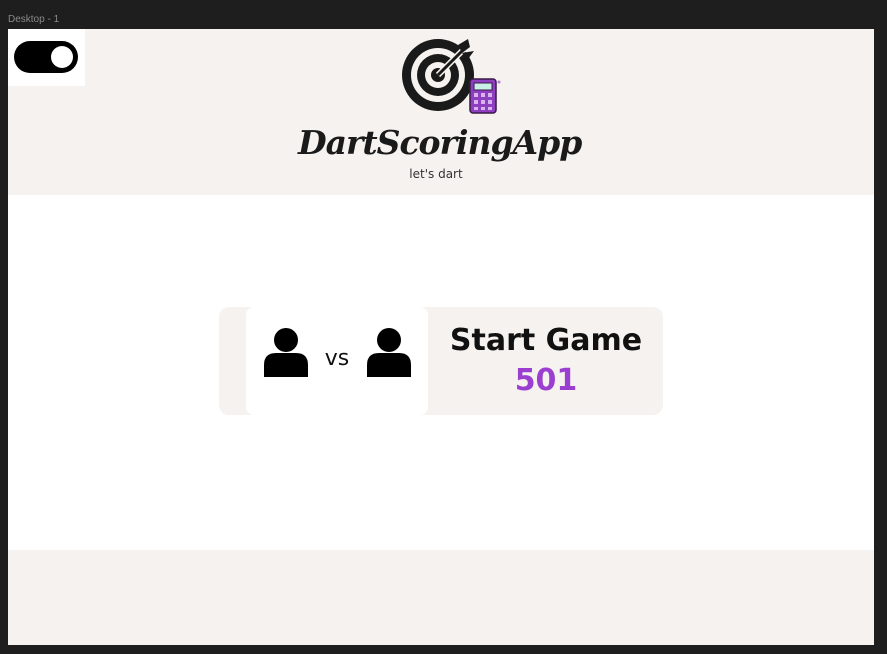  Describe the element at coordinates (34, 19) in the screenshot. I see `frame-label: Desktop - 1` at that location.